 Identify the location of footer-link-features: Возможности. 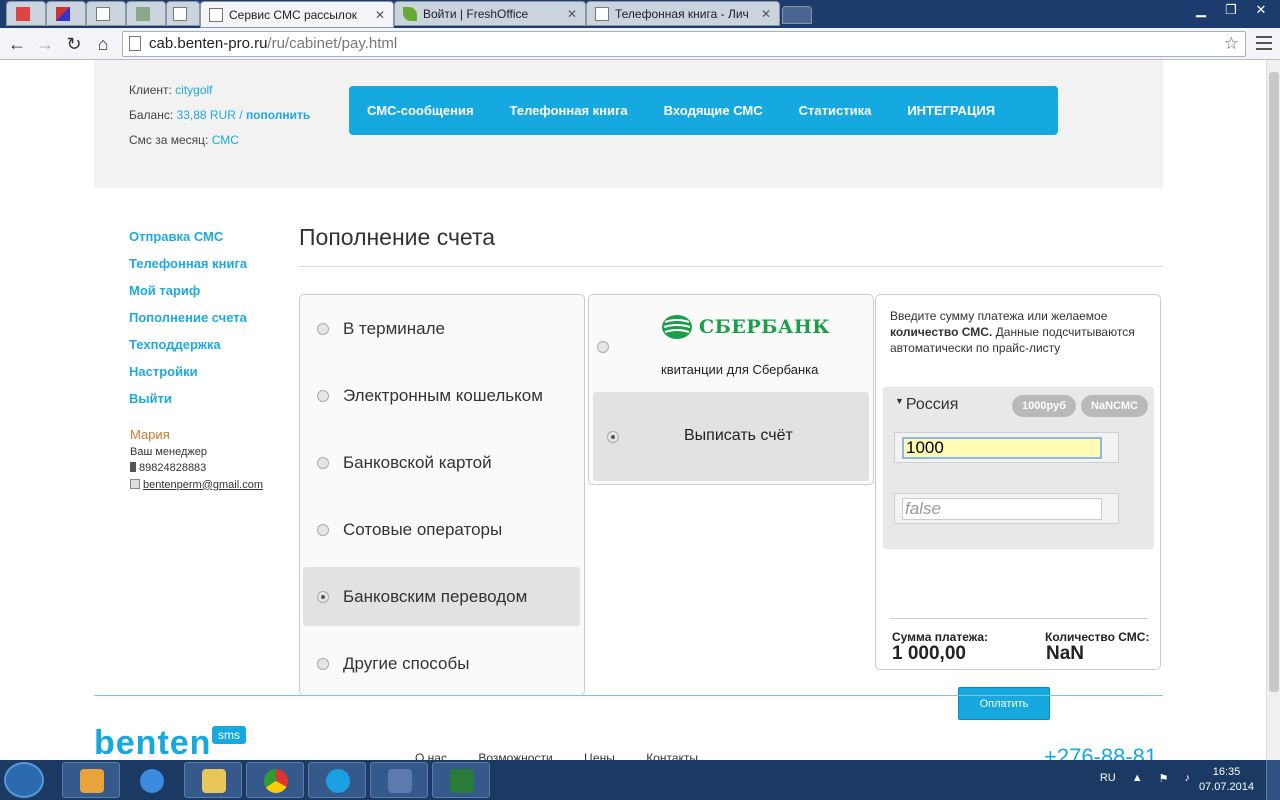
(515, 755).